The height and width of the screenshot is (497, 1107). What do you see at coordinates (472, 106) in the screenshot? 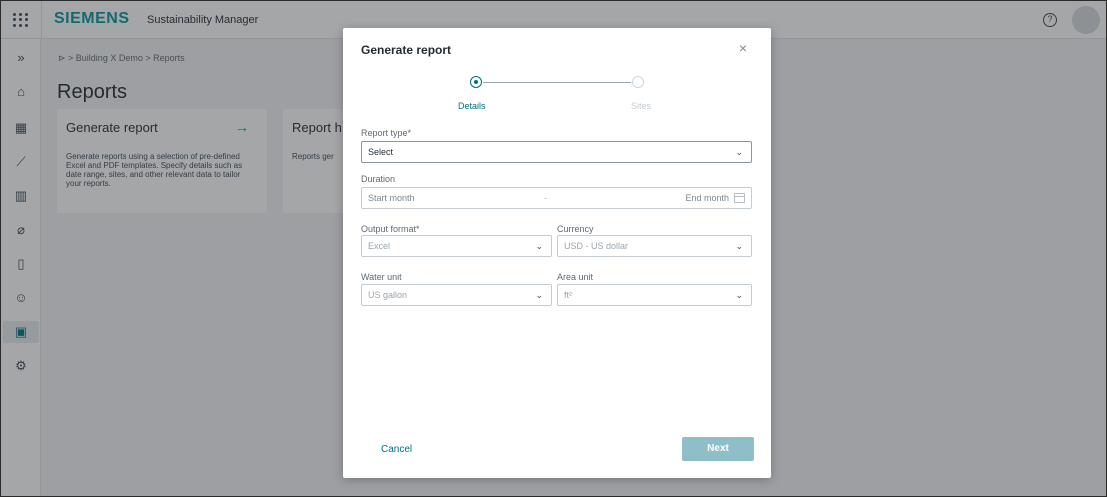
I see `step-details-label: Details` at bounding box center [472, 106].